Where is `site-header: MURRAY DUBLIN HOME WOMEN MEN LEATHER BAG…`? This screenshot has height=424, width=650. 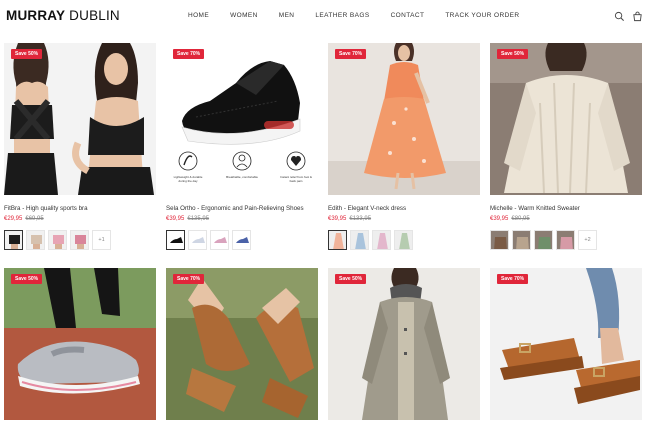 site-header: MURRAY DUBLIN HOME WOMEN MEN LEATHER BAG… is located at coordinates (325, 18).